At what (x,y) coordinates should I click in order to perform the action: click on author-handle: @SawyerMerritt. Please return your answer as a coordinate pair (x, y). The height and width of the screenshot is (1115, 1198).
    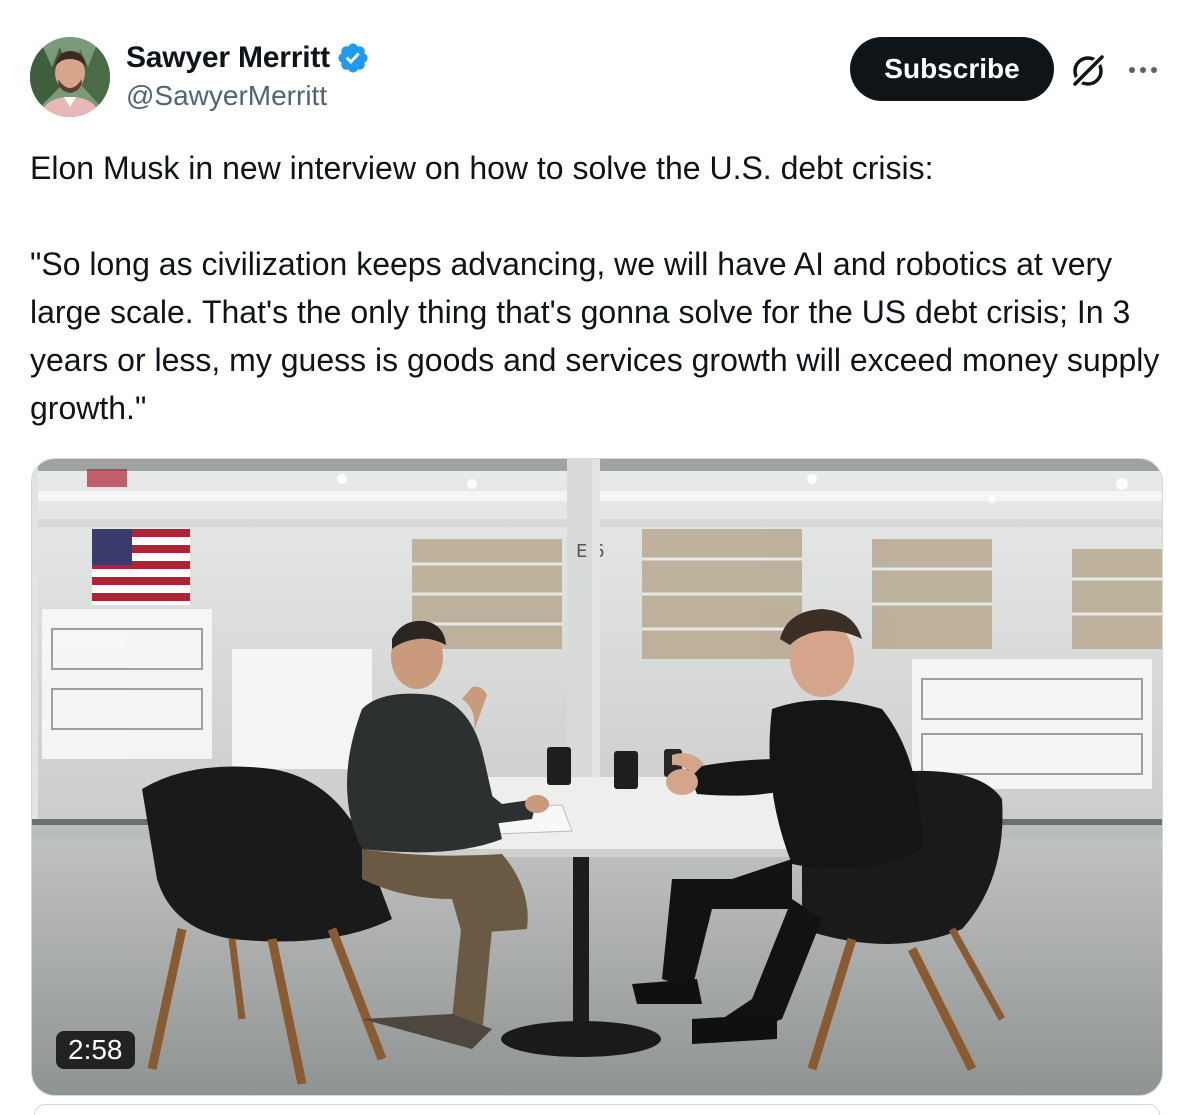
    Looking at the image, I should click on (226, 96).